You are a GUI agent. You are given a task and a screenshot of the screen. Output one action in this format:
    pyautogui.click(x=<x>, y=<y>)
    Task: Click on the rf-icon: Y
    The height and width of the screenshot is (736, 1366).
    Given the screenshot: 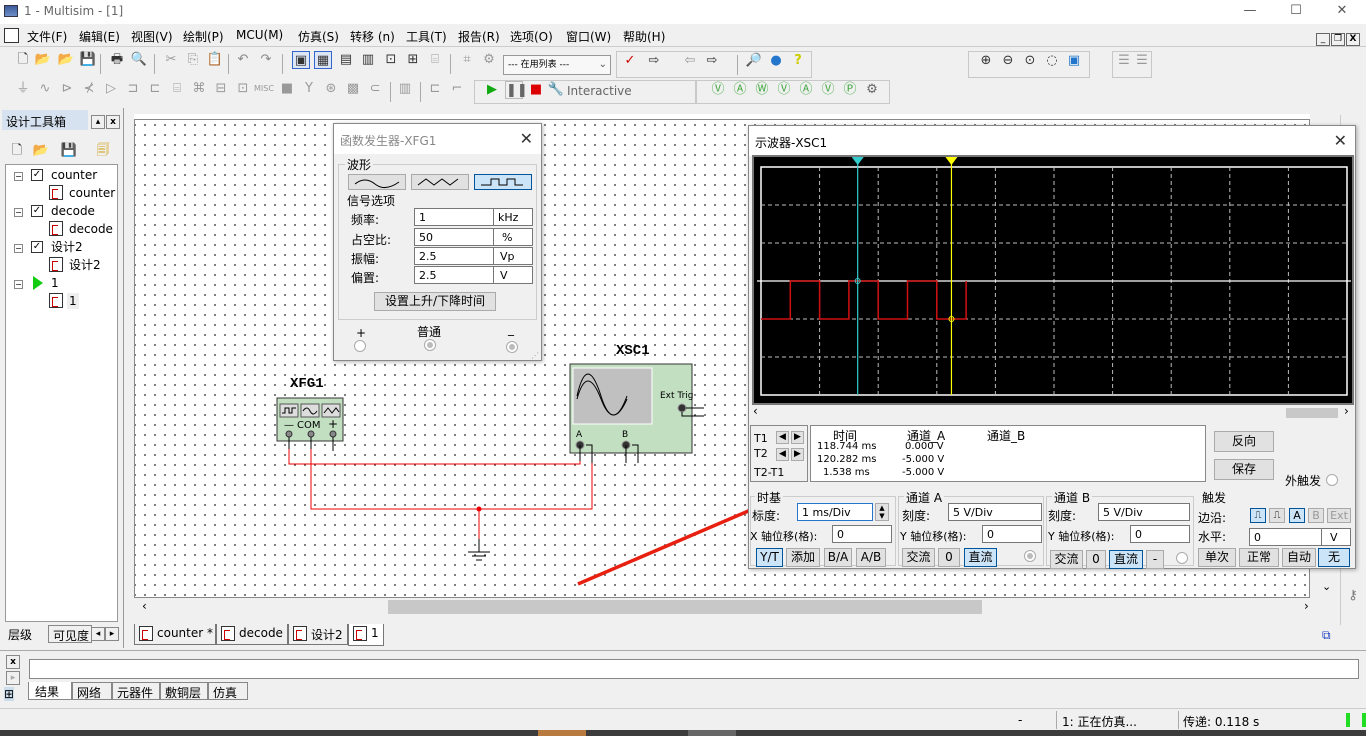 What is the action you would take?
    pyautogui.click(x=309, y=89)
    